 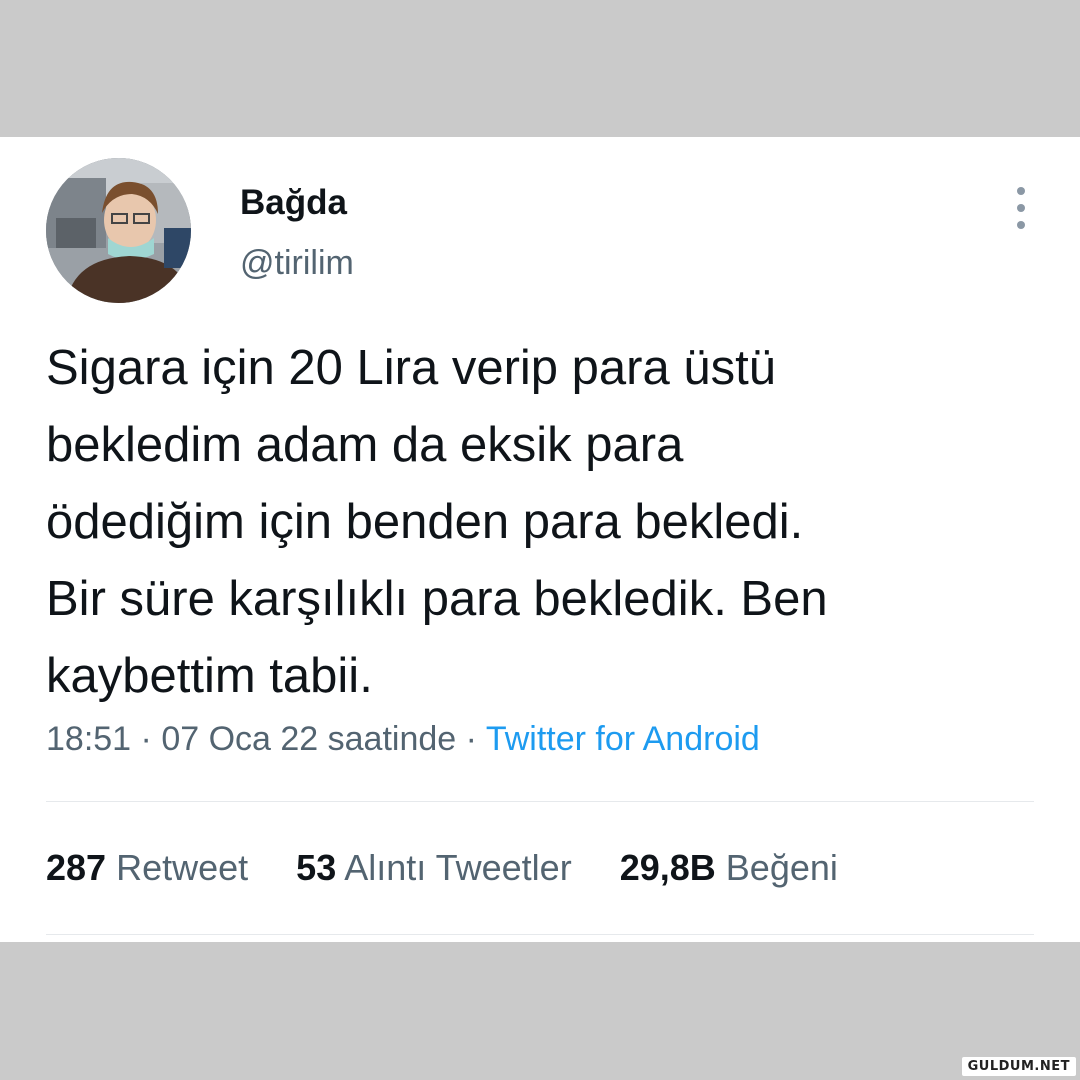 I want to click on display-name: Bağda, so click(x=293, y=203).